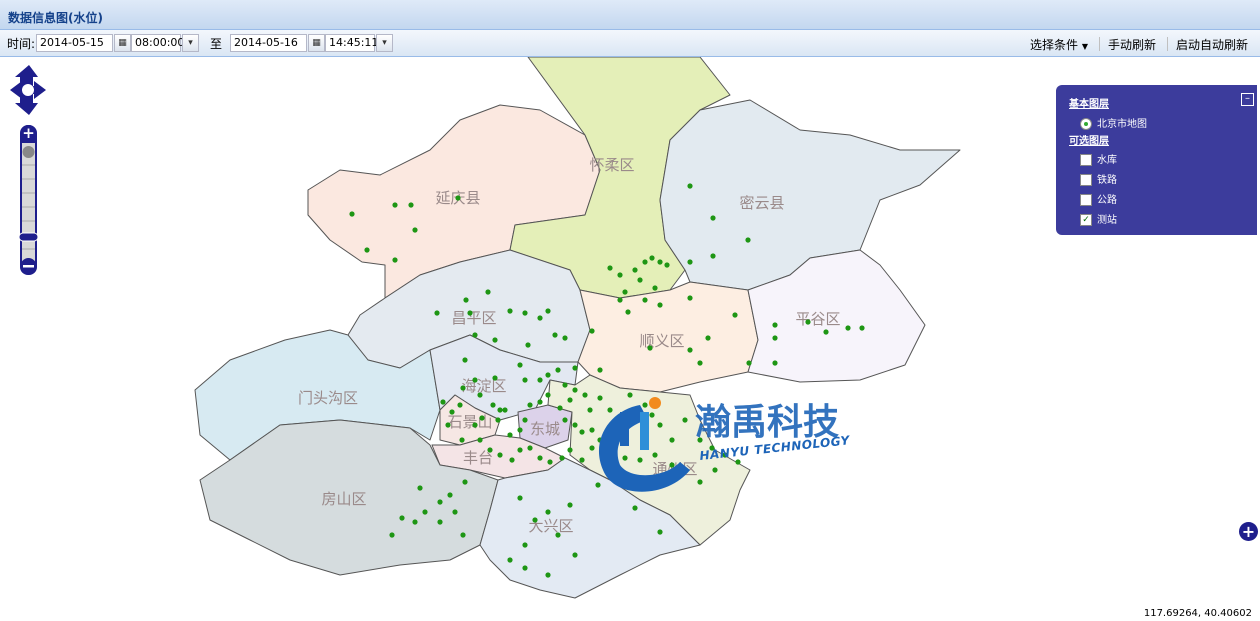 The height and width of the screenshot is (621, 1260). Describe the element at coordinates (1132, 44) in the screenshot. I see `manual-refresh-button: 手动刷新` at that location.